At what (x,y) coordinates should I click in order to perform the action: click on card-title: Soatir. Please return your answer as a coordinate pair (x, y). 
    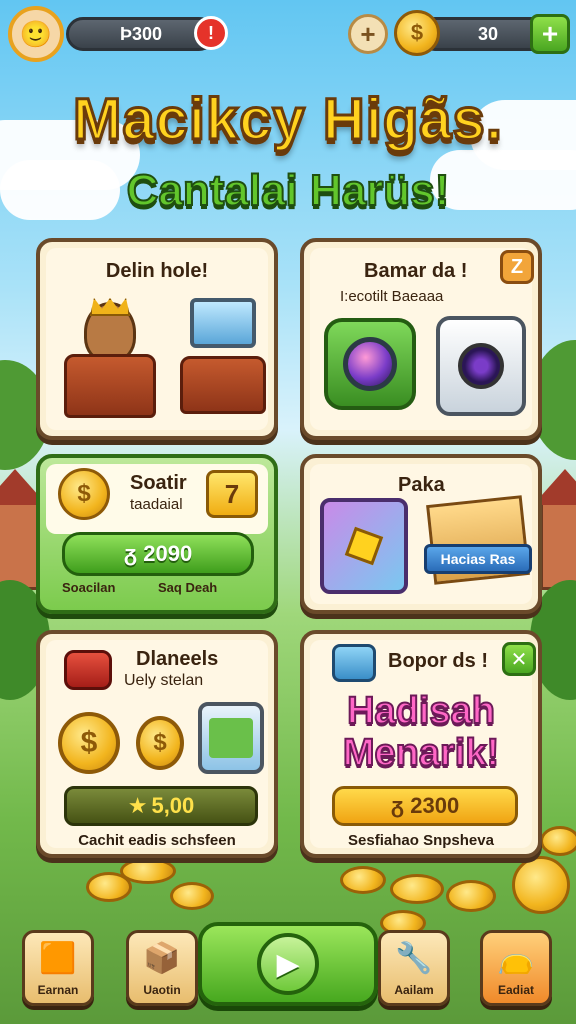
    Looking at the image, I should click on (158, 483).